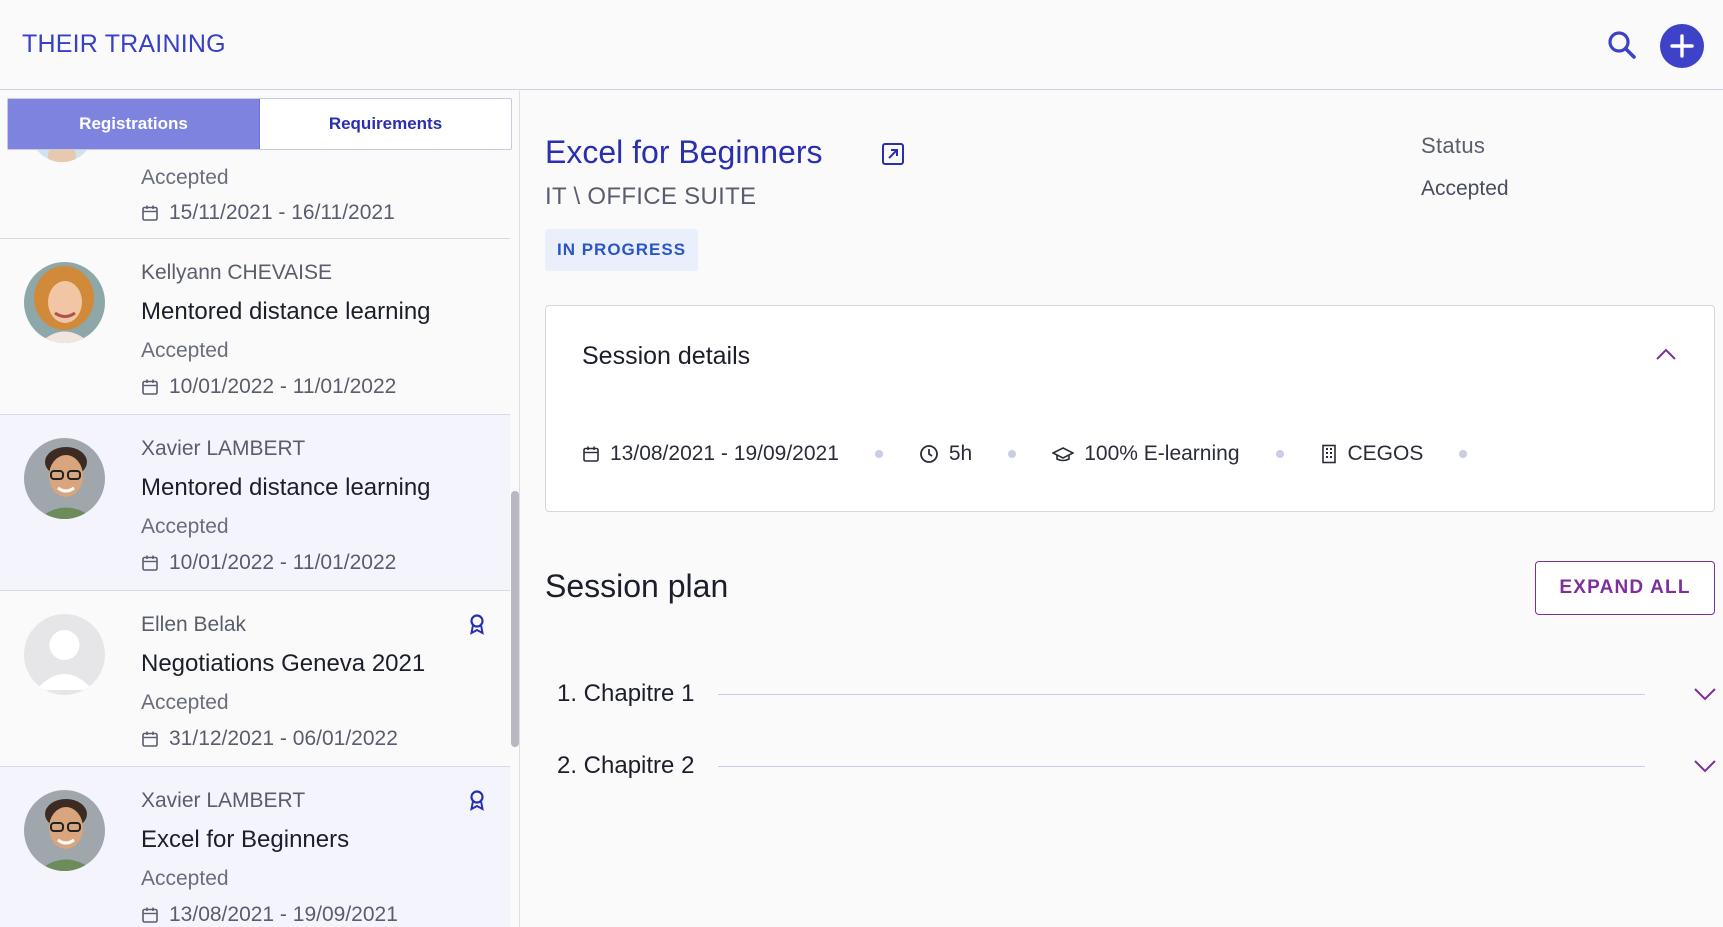 This screenshot has width=1723, height=927. I want to click on plus-icon, so click(1682, 46).